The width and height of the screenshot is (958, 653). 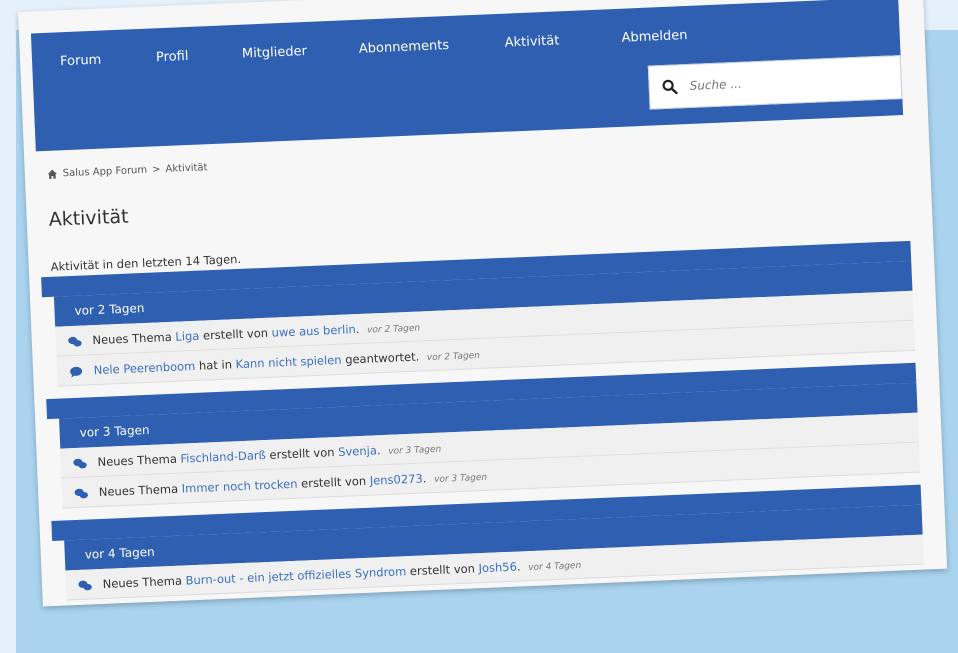 I want to click on nav-aktivitaet: Aktivität, so click(x=531, y=42).